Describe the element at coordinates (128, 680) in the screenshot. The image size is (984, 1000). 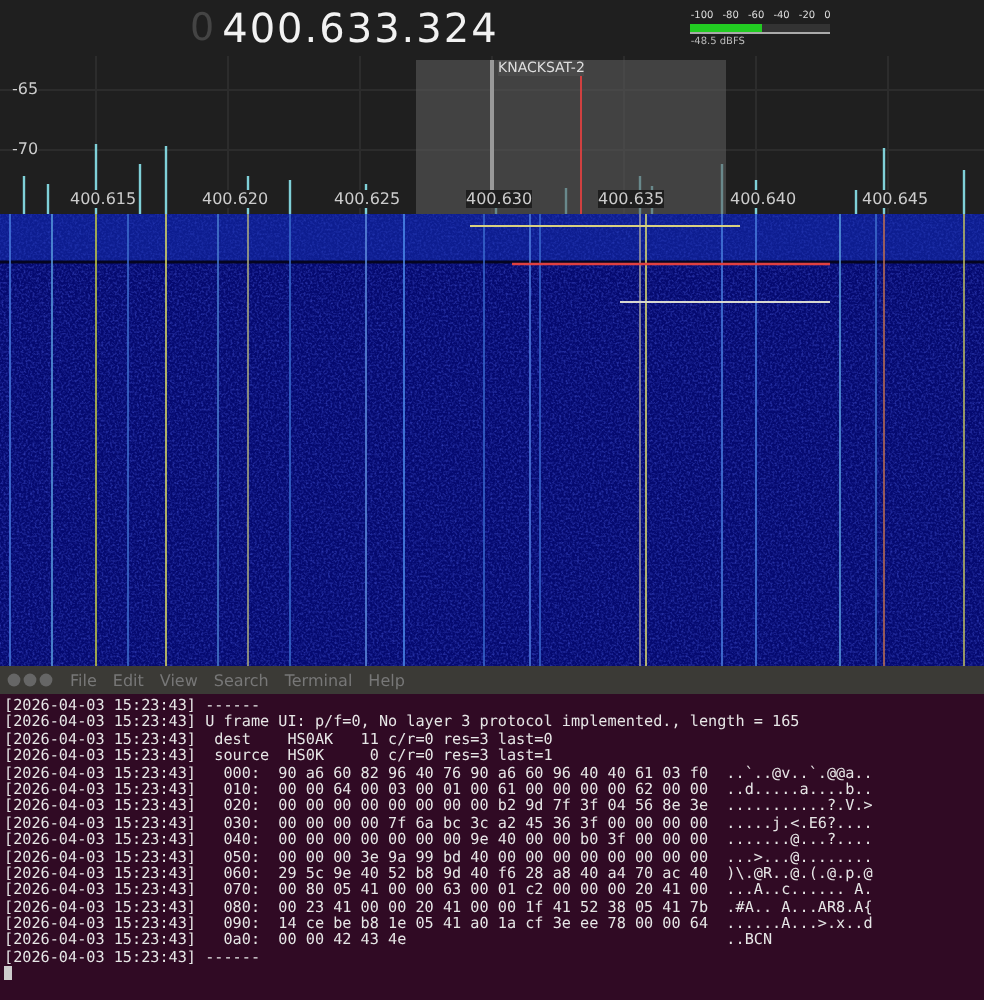
I see `menu-item: Edit` at that location.